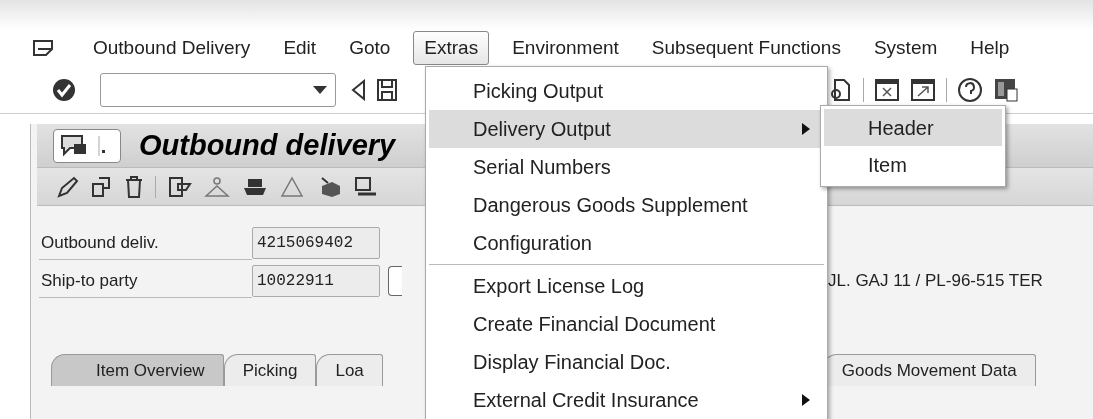 This screenshot has height=419, width=1093. What do you see at coordinates (451, 48) in the screenshot?
I see `menu-item: Extras` at bounding box center [451, 48].